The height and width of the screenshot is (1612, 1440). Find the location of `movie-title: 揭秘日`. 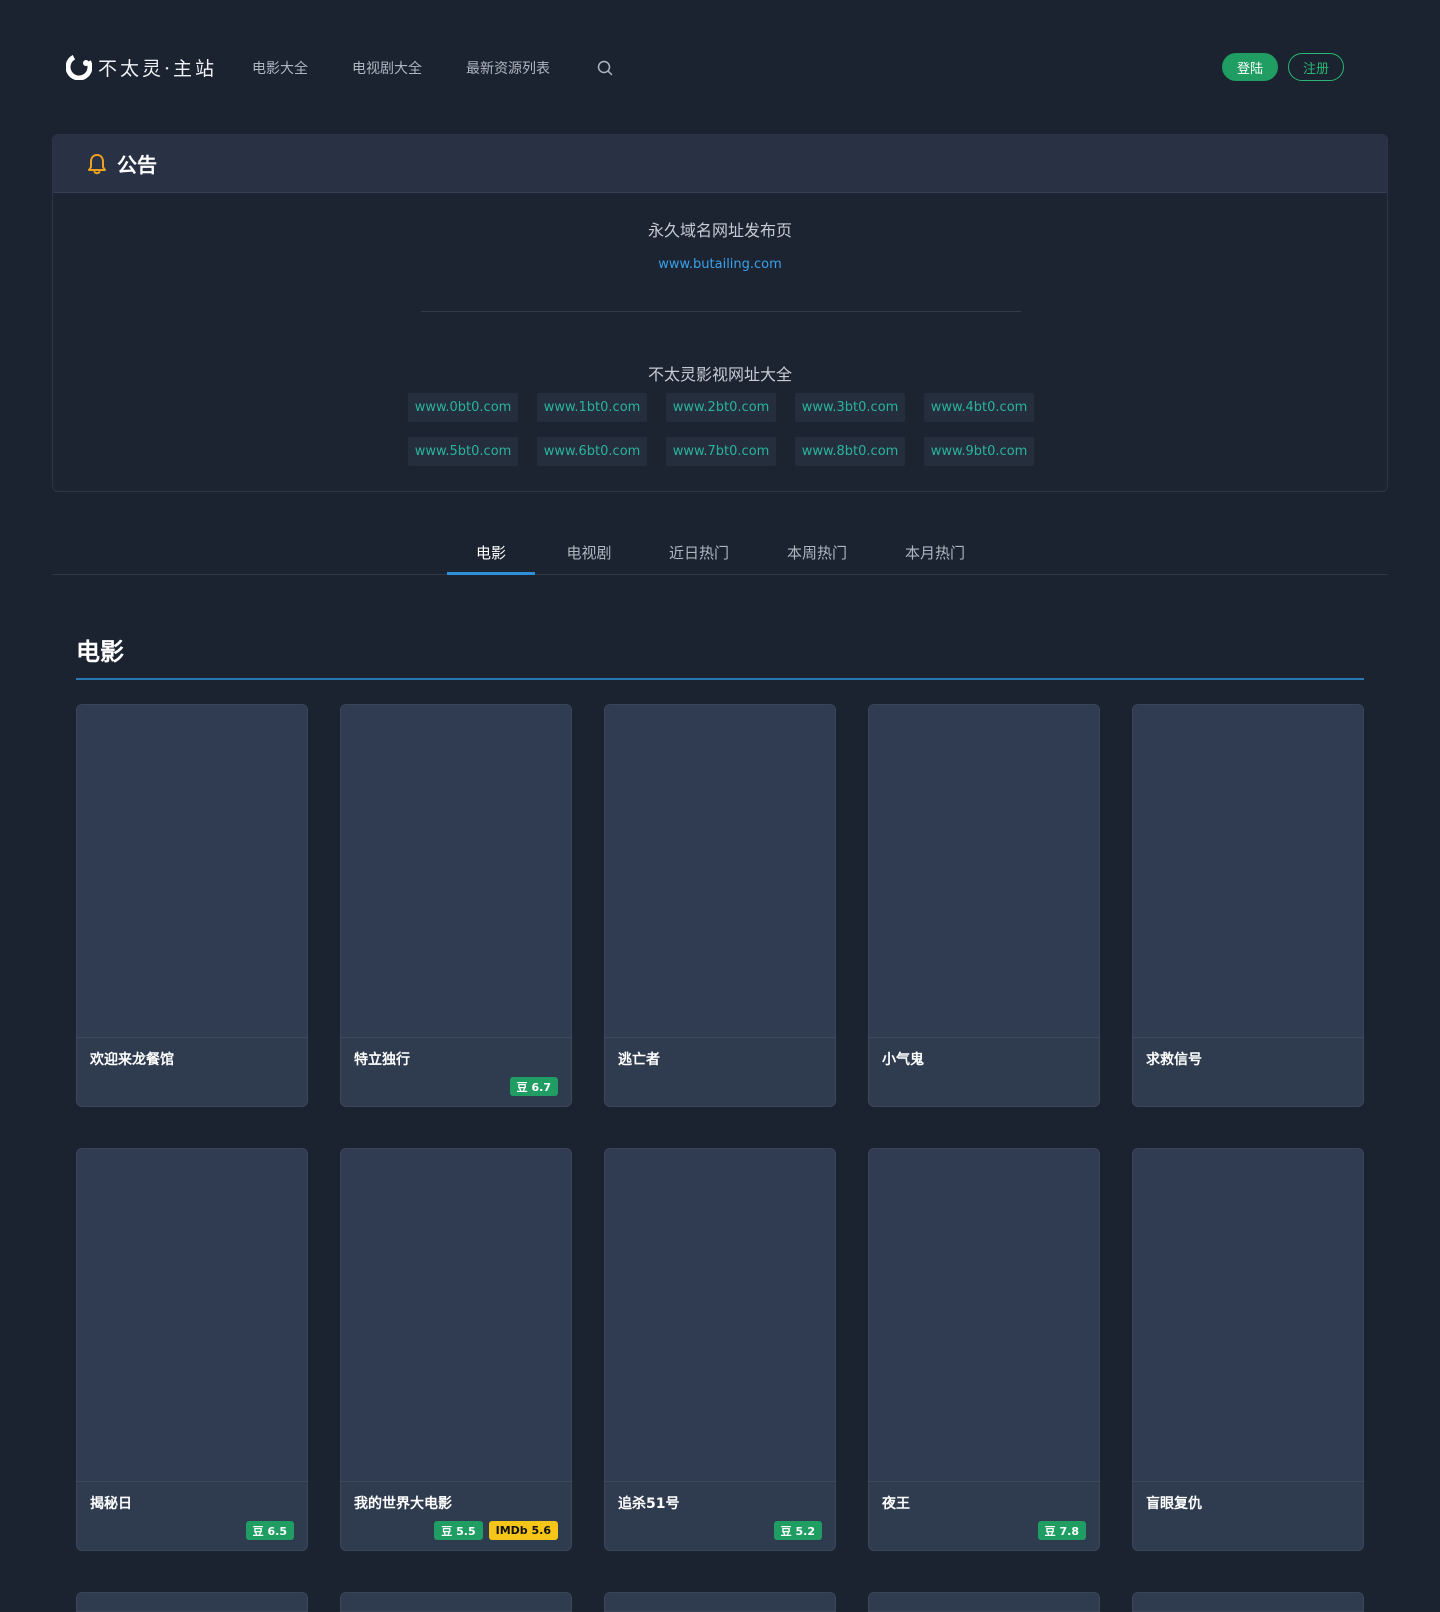

movie-title: 揭秘日 is located at coordinates (111, 1504).